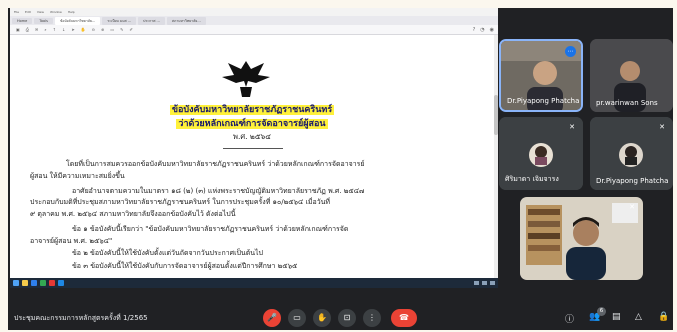  I want to click on participant-name: ศิริมาดา เจิมจารง, so click(532, 179).